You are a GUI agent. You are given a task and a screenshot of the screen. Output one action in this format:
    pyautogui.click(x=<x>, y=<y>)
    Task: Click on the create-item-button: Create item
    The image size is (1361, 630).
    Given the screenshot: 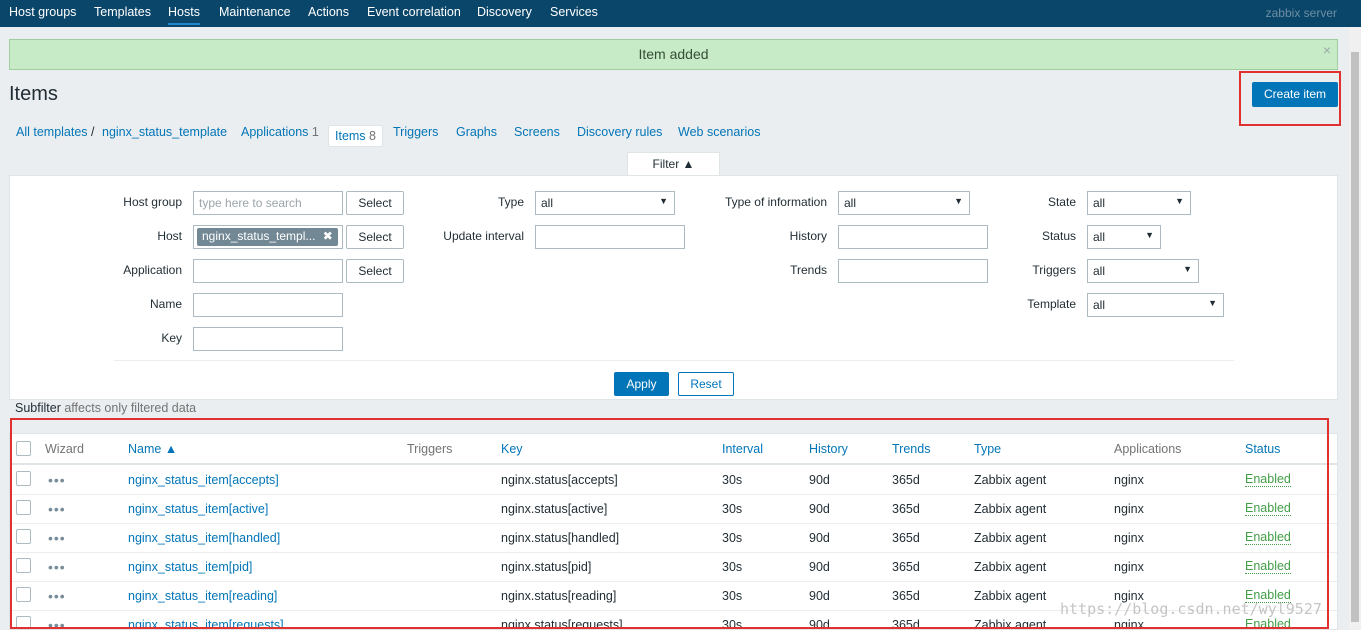 What is the action you would take?
    pyautogui.click(x=1295, y=94)
    